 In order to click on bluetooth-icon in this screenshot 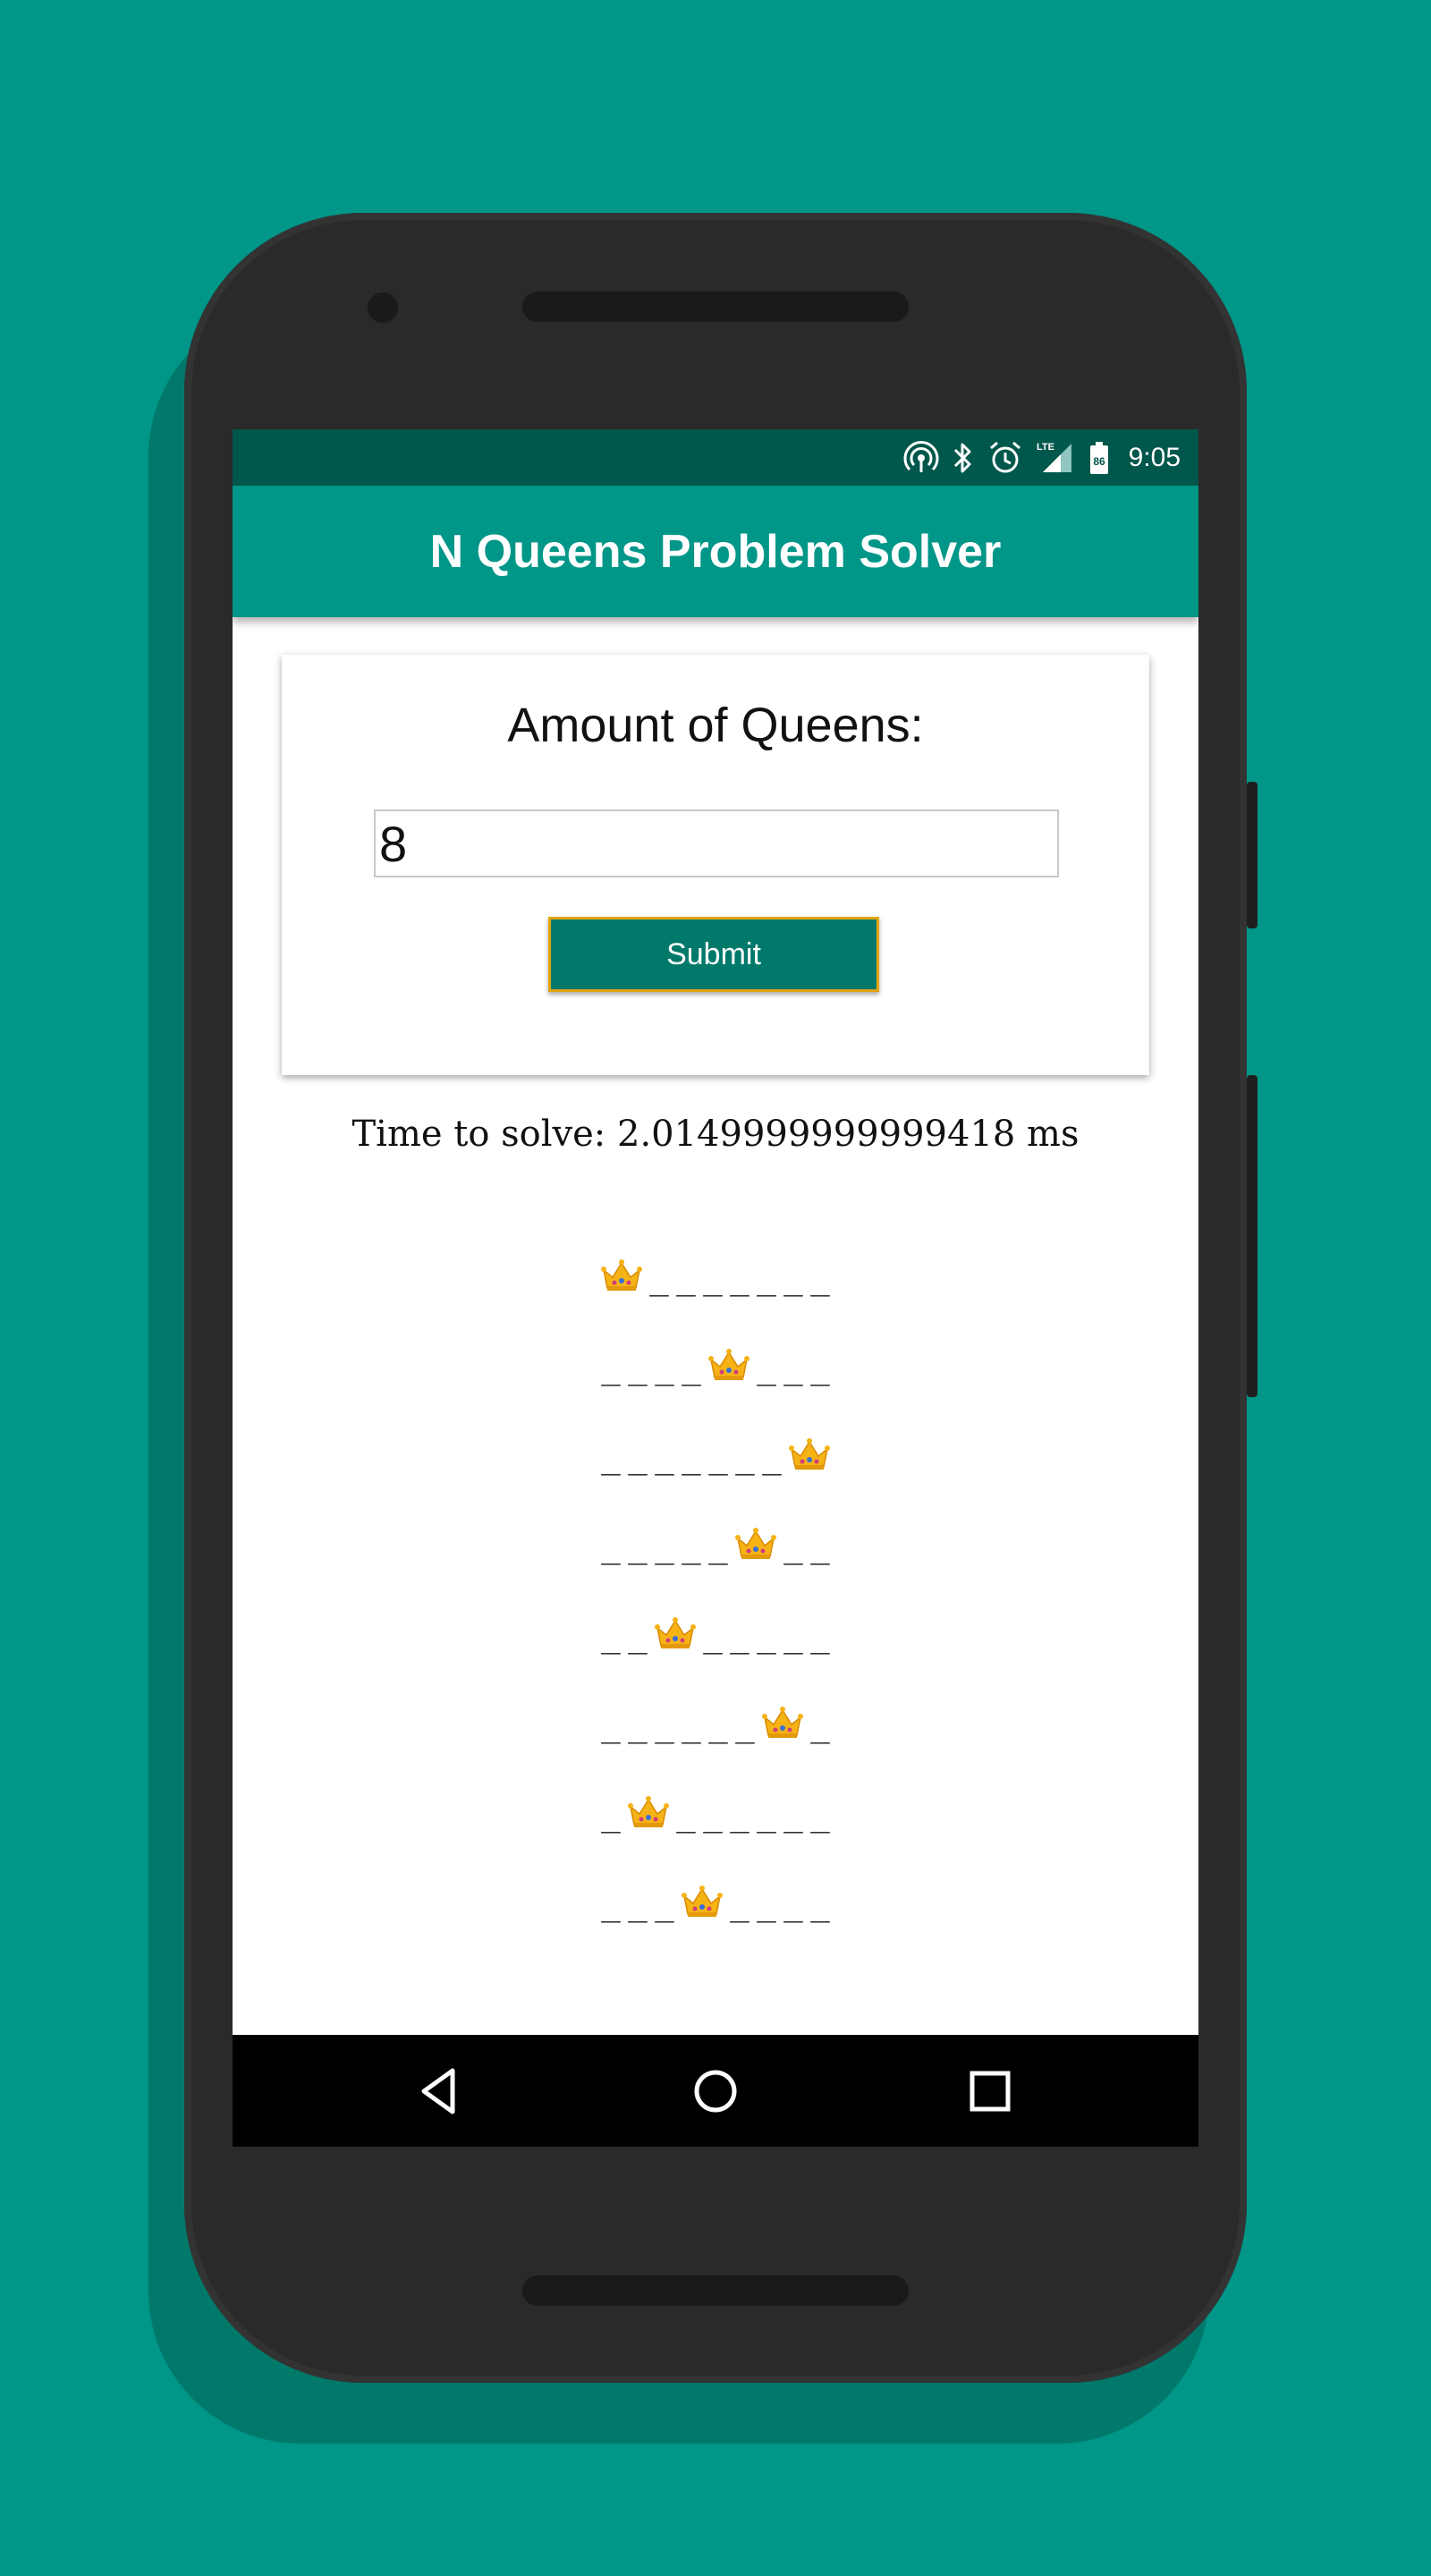, I will do `click(962, 457)`.